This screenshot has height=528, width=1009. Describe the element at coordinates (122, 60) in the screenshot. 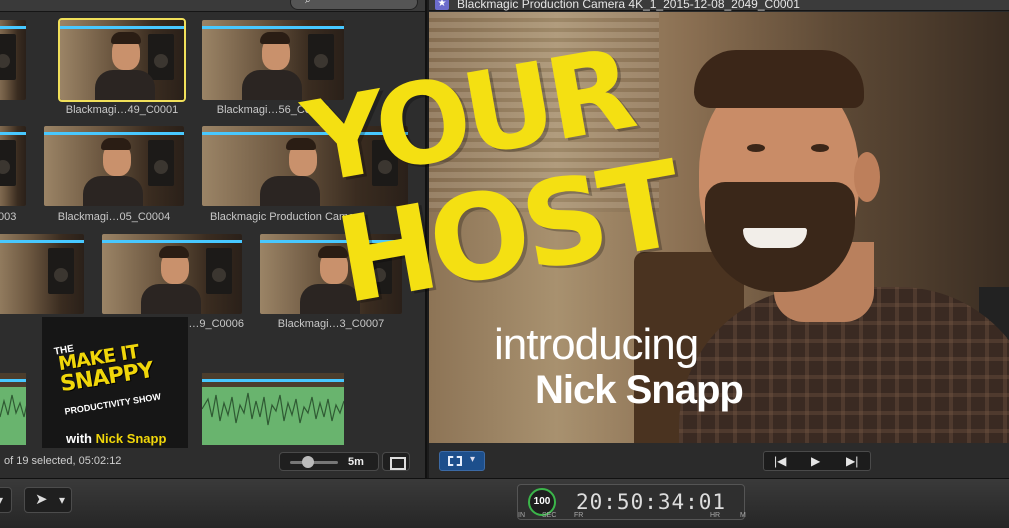

I see `clip-thumbnail-selected` at that location.